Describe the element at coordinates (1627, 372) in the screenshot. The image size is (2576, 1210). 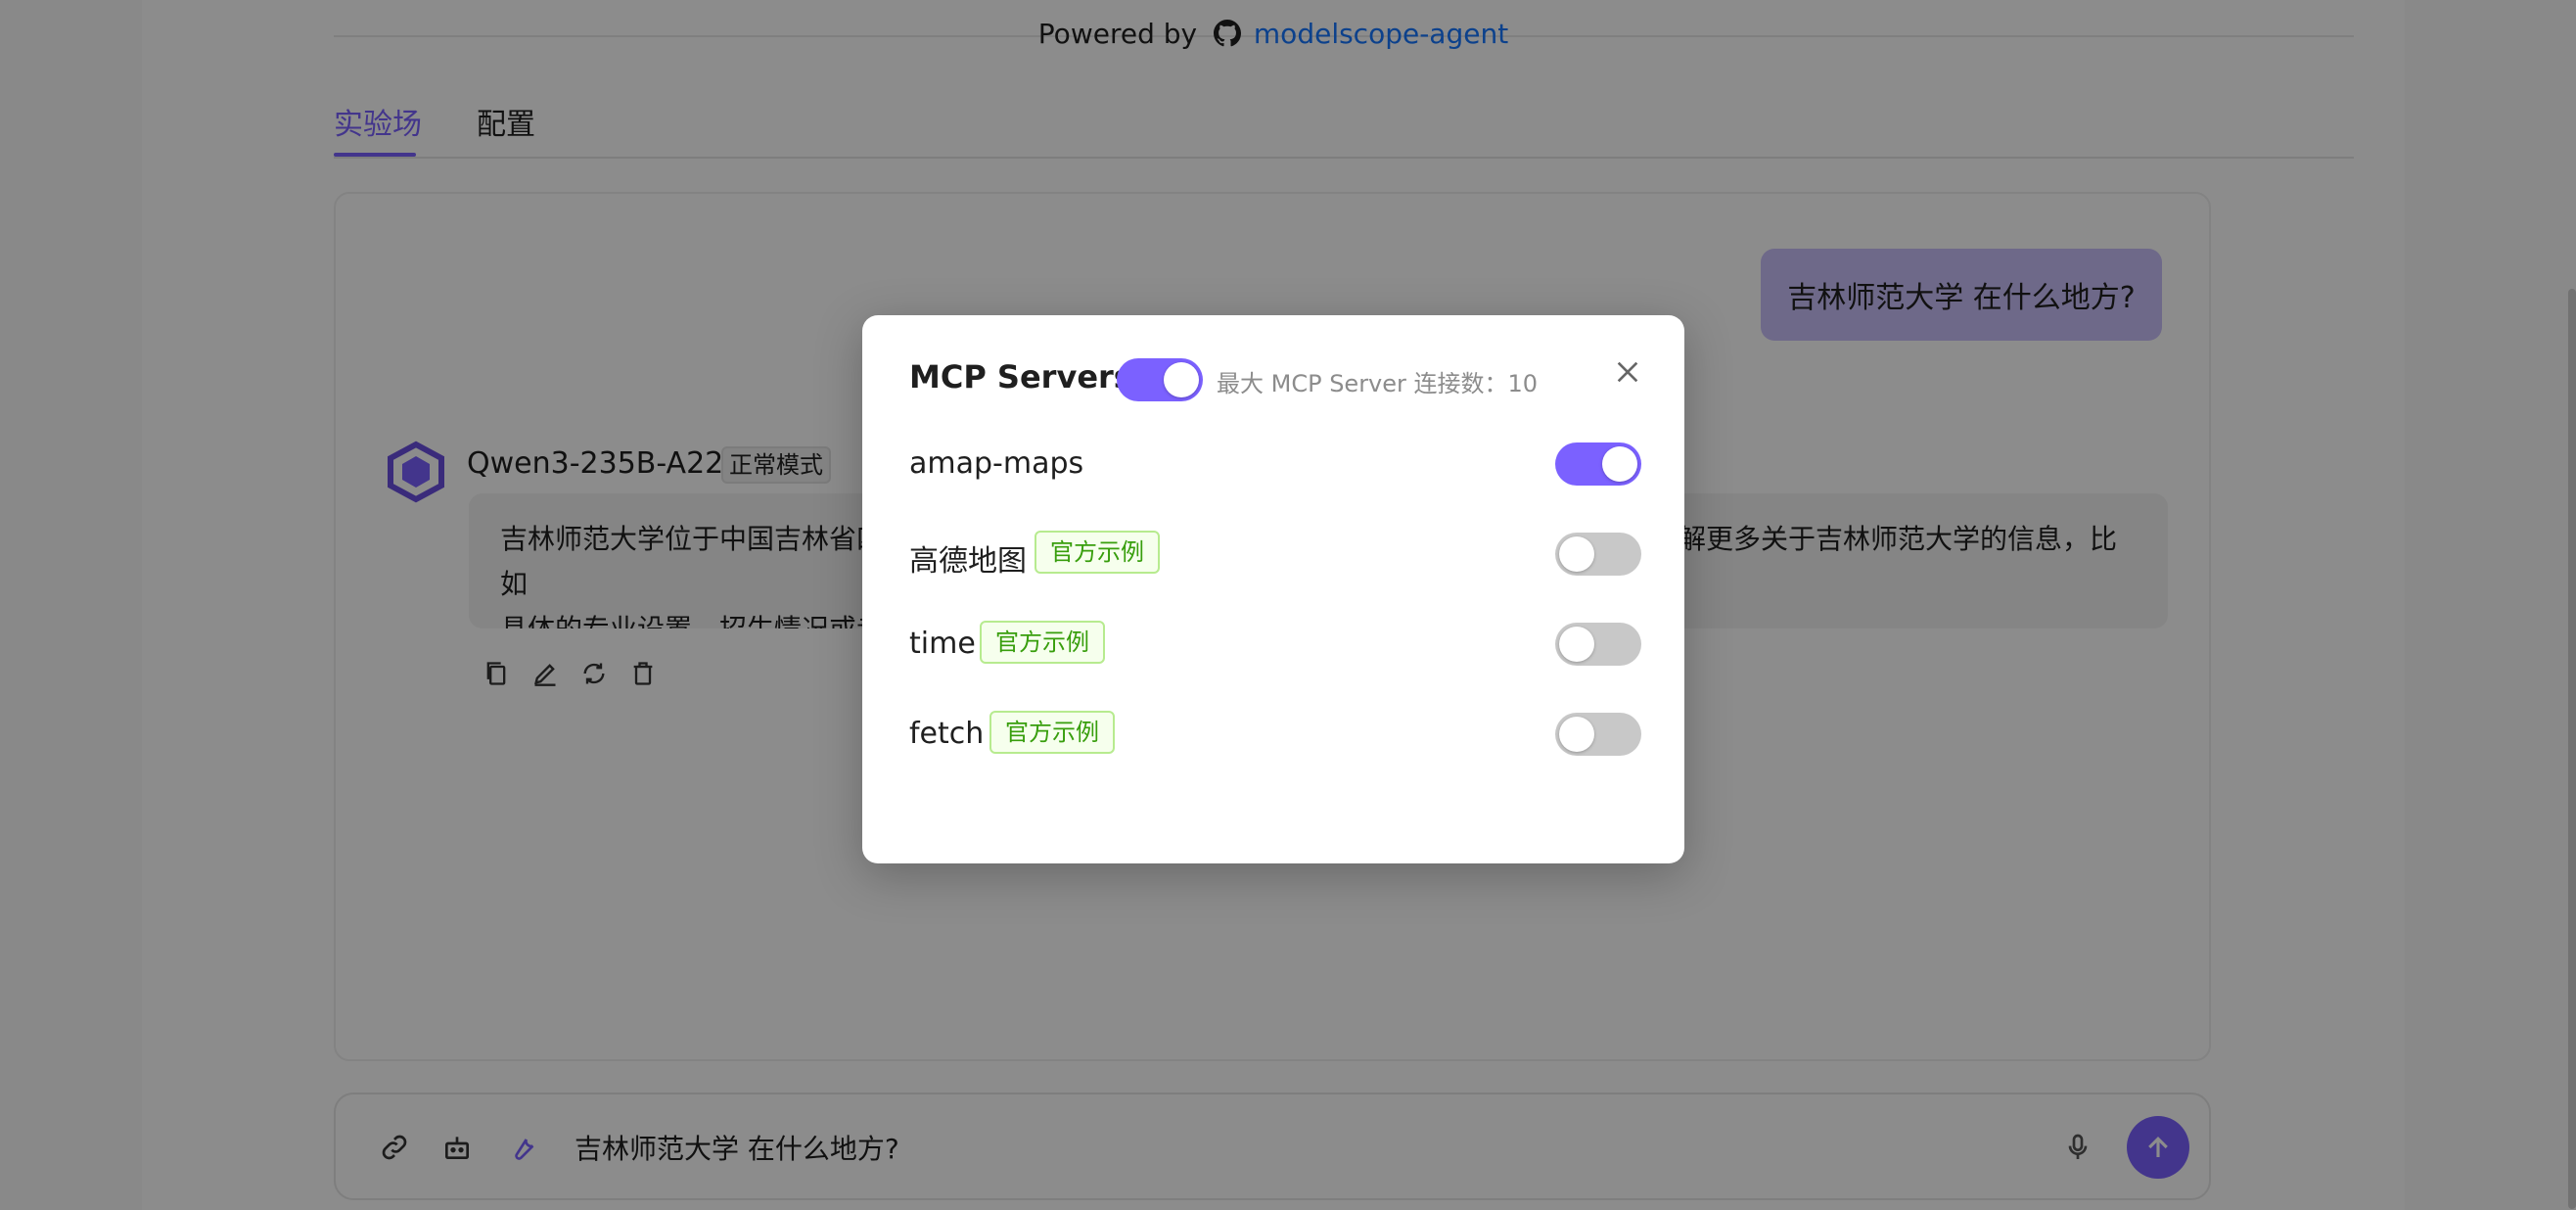
I see `close-icon` at that location.